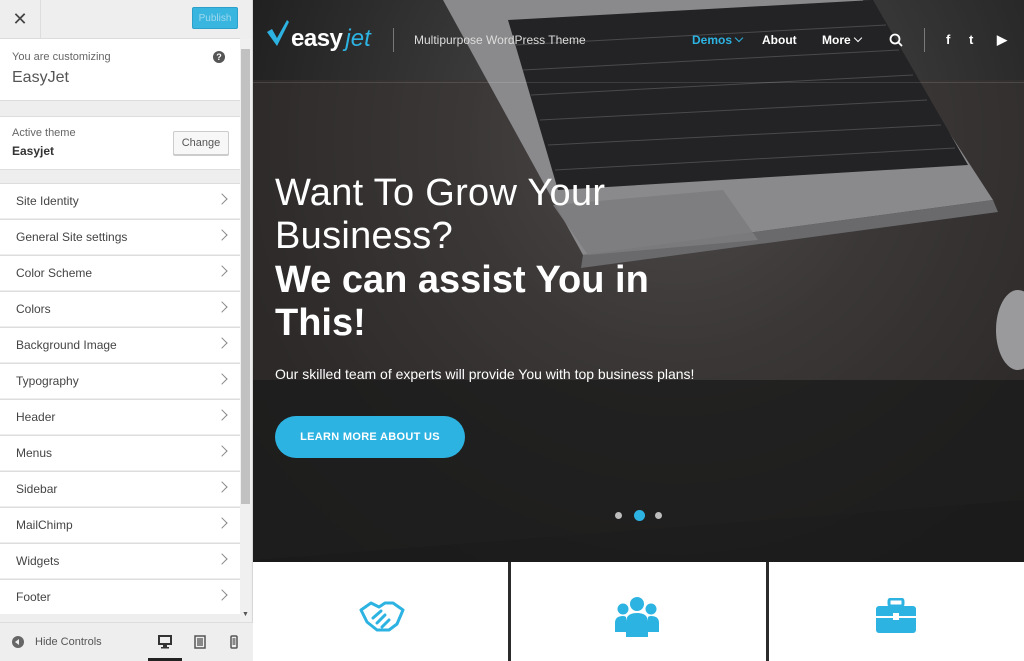 The image size is (1024, 661). I want to click on twitter-icon: t, so click(971, 39).